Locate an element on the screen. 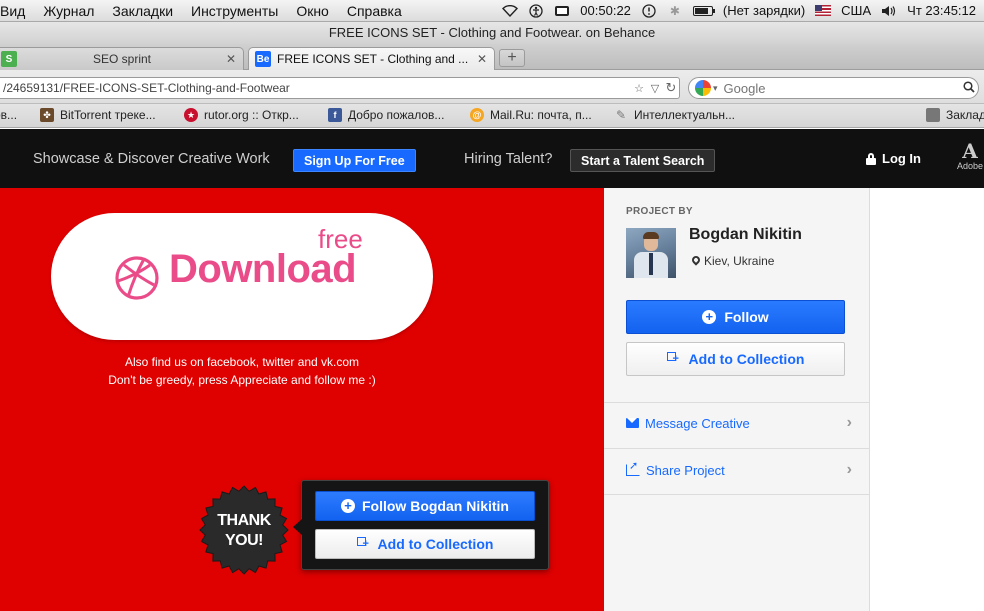 The image size is (984, 611). follow-owner-label: Follow Bogdan Nikitin is located at coordinates (435, 506).